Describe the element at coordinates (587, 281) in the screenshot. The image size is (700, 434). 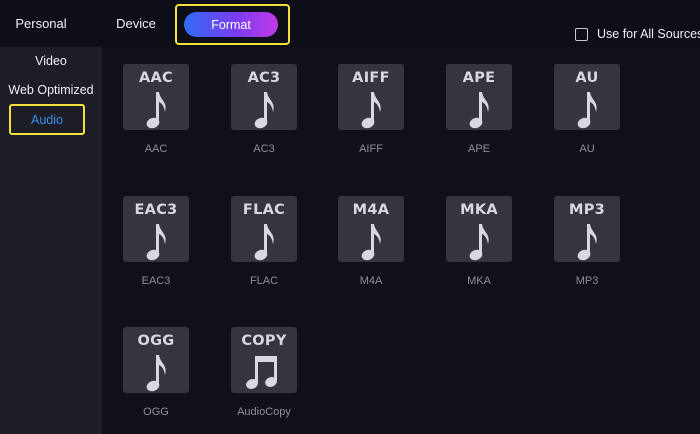
I see `format-name-label: MP3` at that location.